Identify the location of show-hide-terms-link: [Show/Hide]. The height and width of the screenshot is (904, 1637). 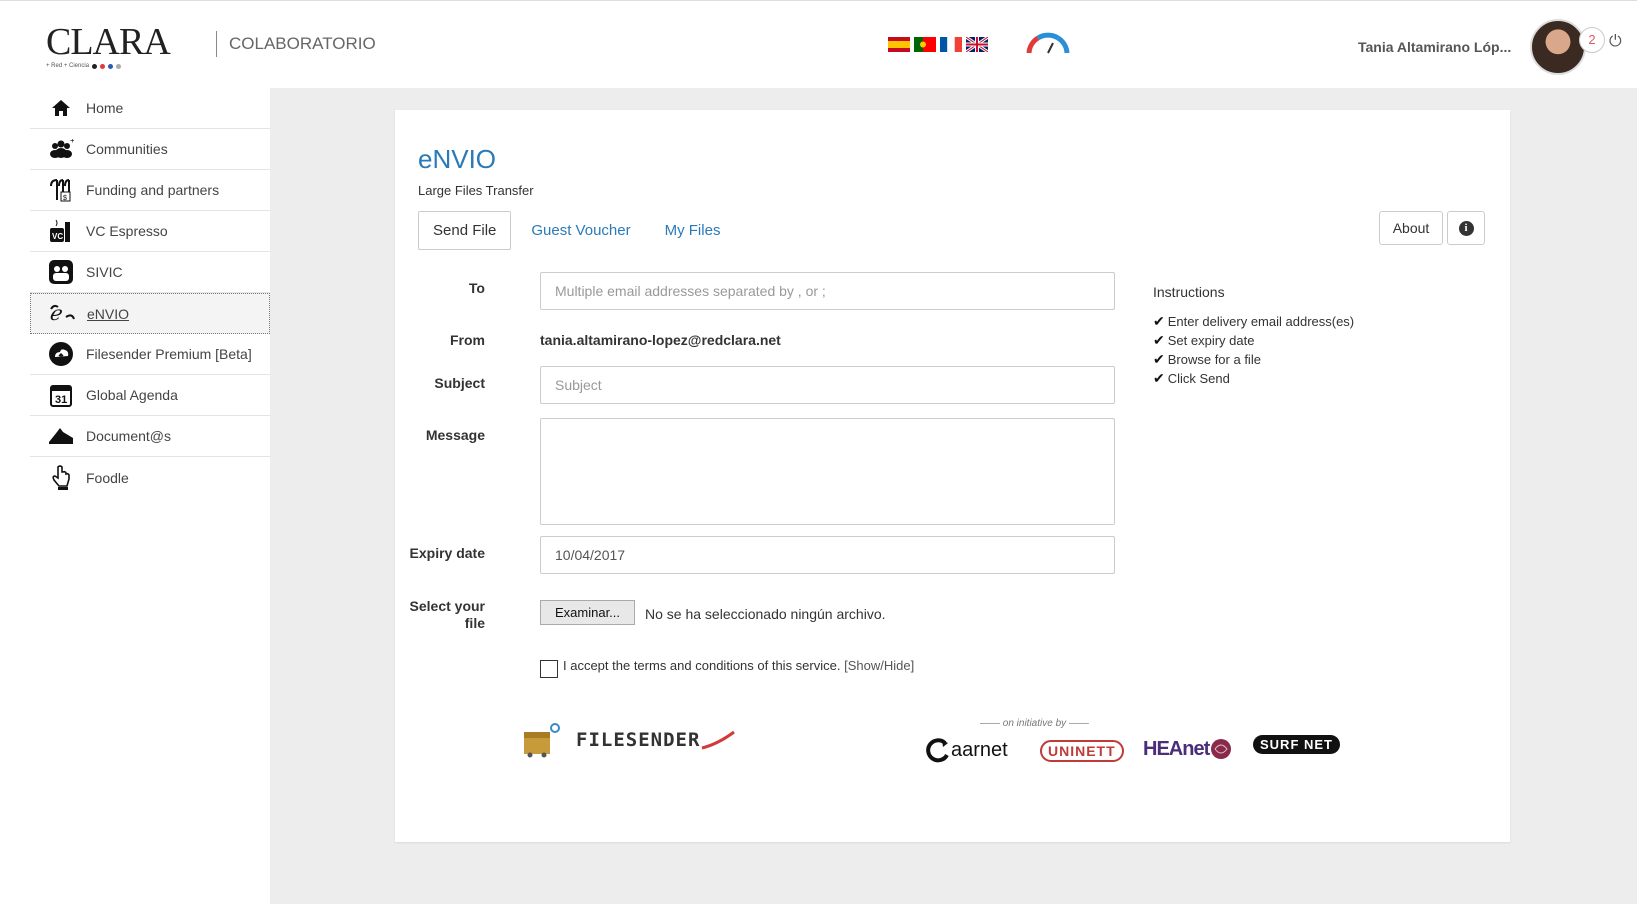
(879, 665).